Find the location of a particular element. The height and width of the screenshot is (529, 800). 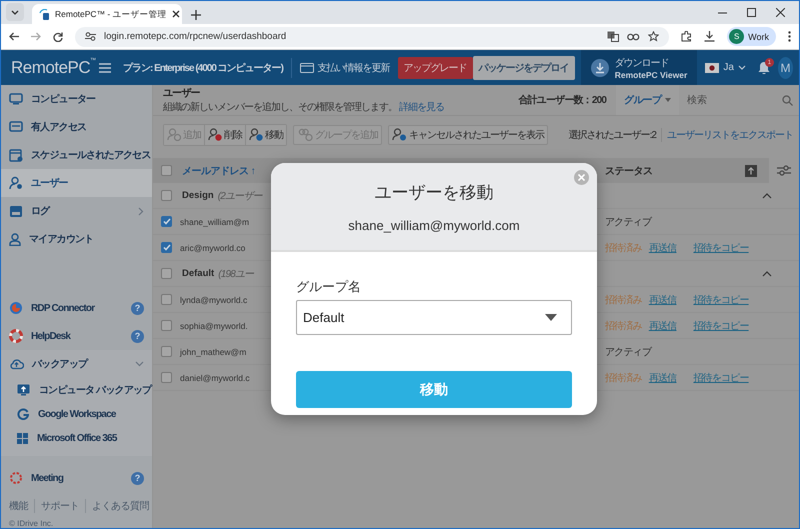

deploy-button: パッケージをデプロイ is located at coordinates (523, 68).